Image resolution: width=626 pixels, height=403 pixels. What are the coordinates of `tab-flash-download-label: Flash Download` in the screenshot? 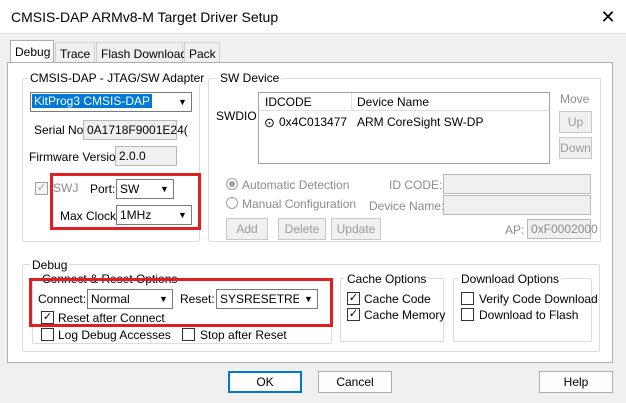 It's located at (144, 54).